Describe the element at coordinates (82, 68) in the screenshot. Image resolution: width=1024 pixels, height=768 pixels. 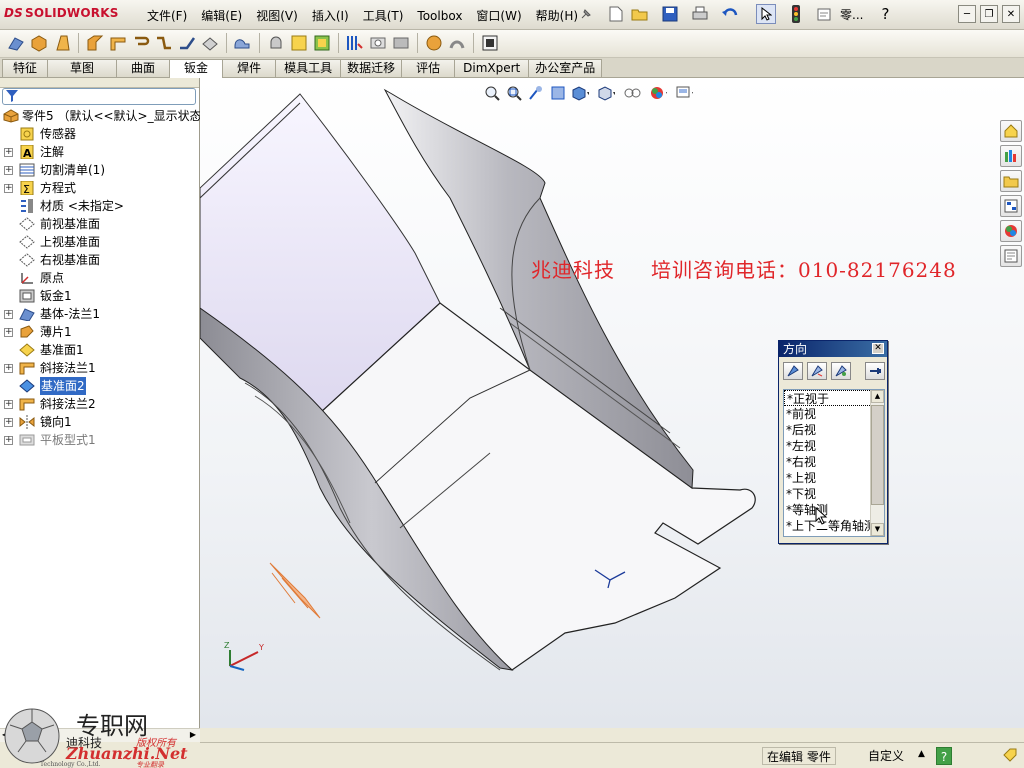
I see `tab-sketch: 草图` at that location.